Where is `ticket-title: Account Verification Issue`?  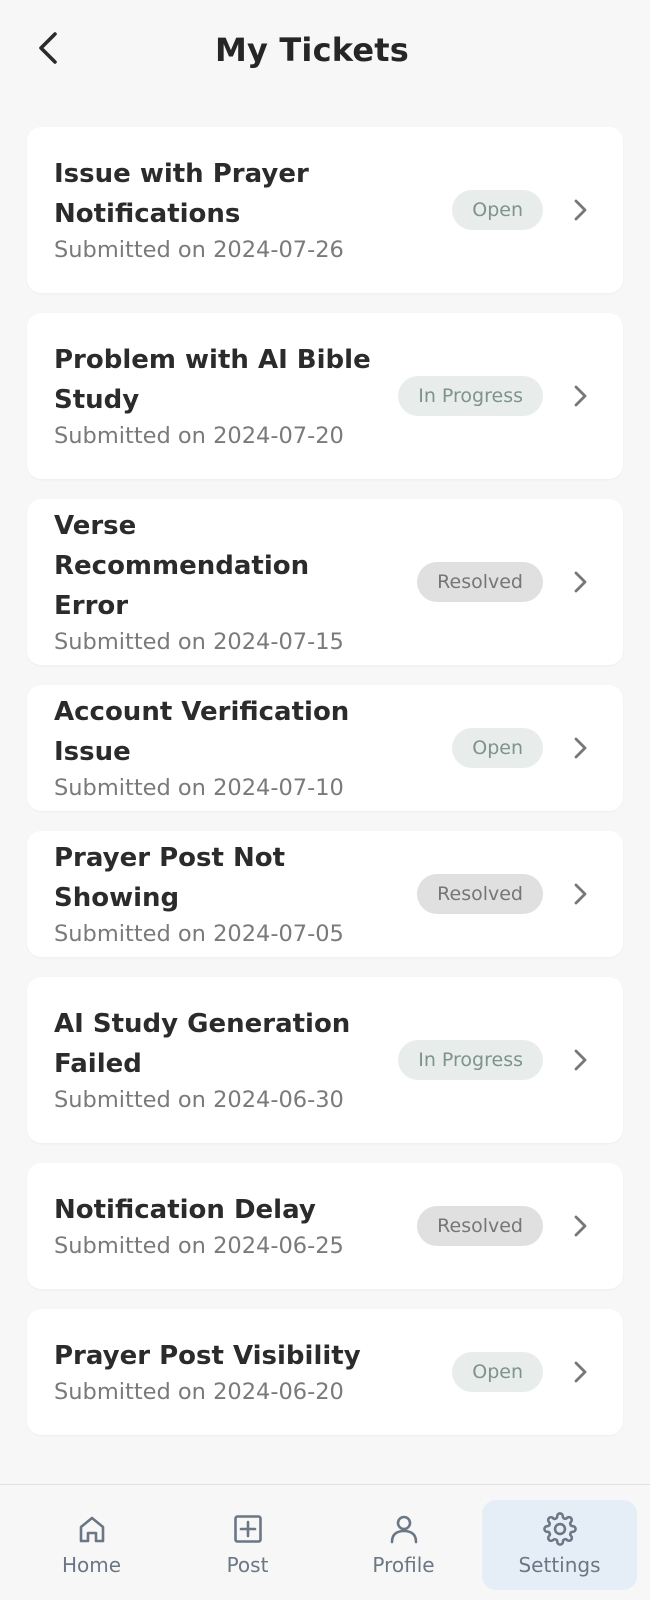
ticket-title: Account Verification Issue is located at coordinates (202, 732).